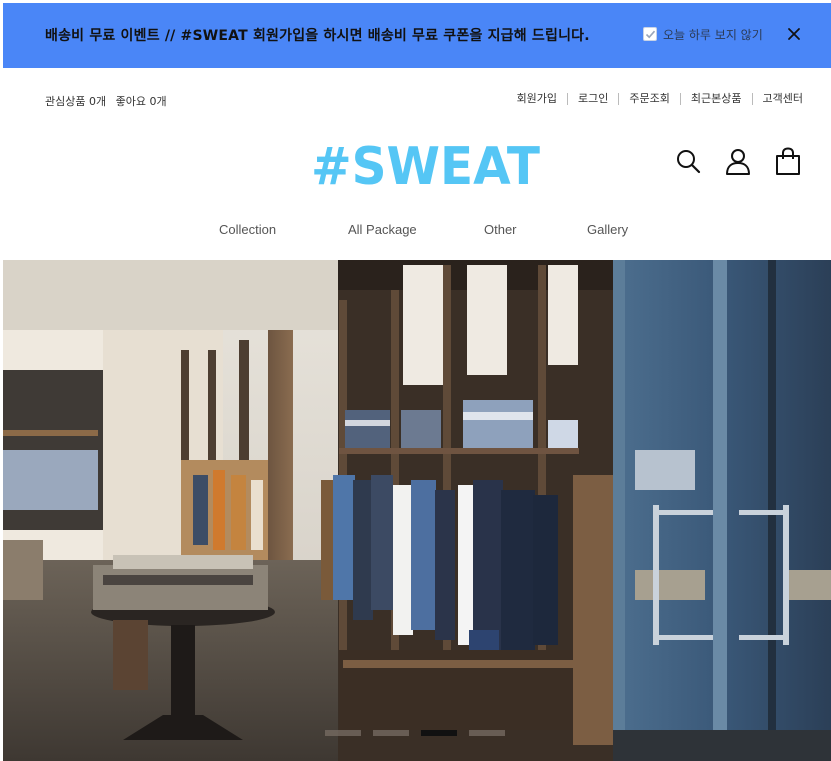 The height and width of the screenshot is (761, 831). I want to click on hide-today-label: 오늘 하루 보지 않기, so click(713, 34).